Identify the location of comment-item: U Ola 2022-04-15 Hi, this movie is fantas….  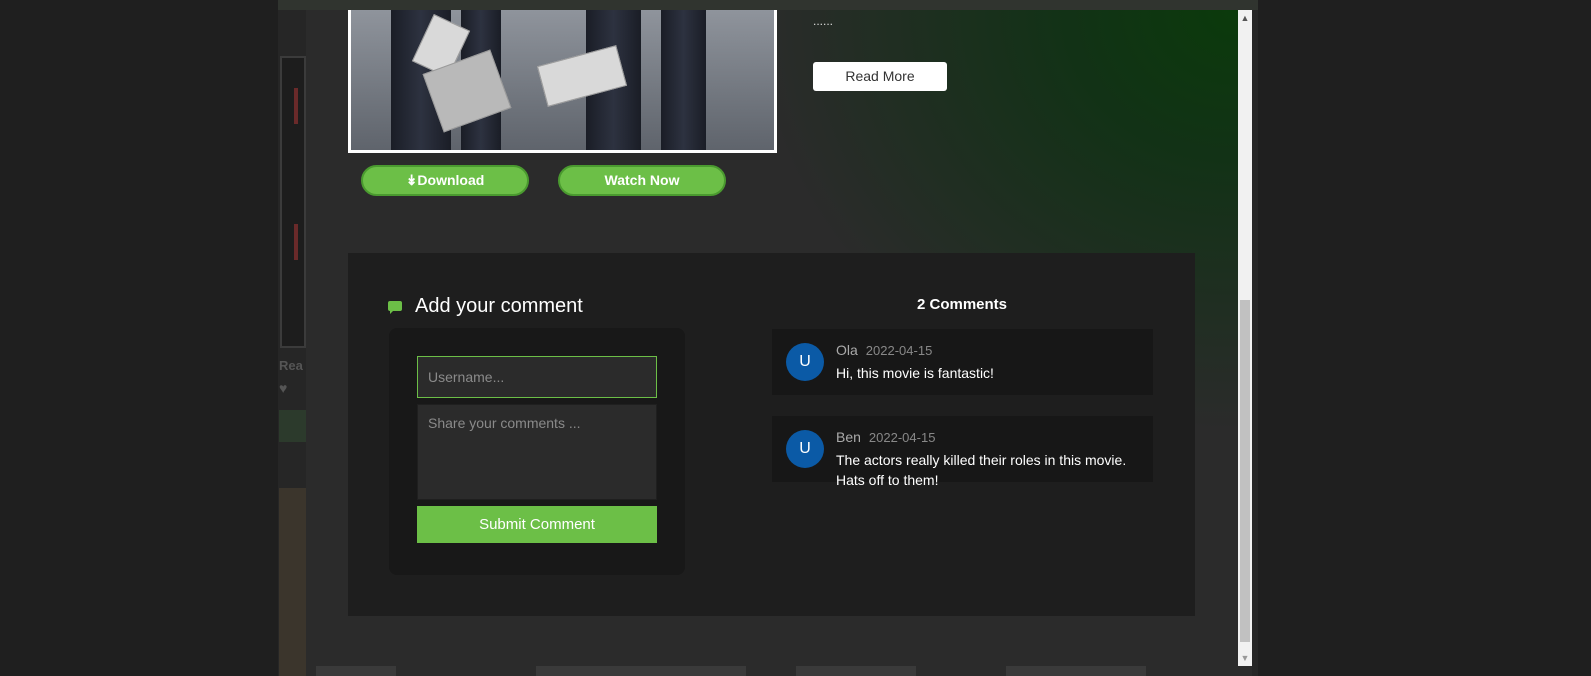
(962, 362).